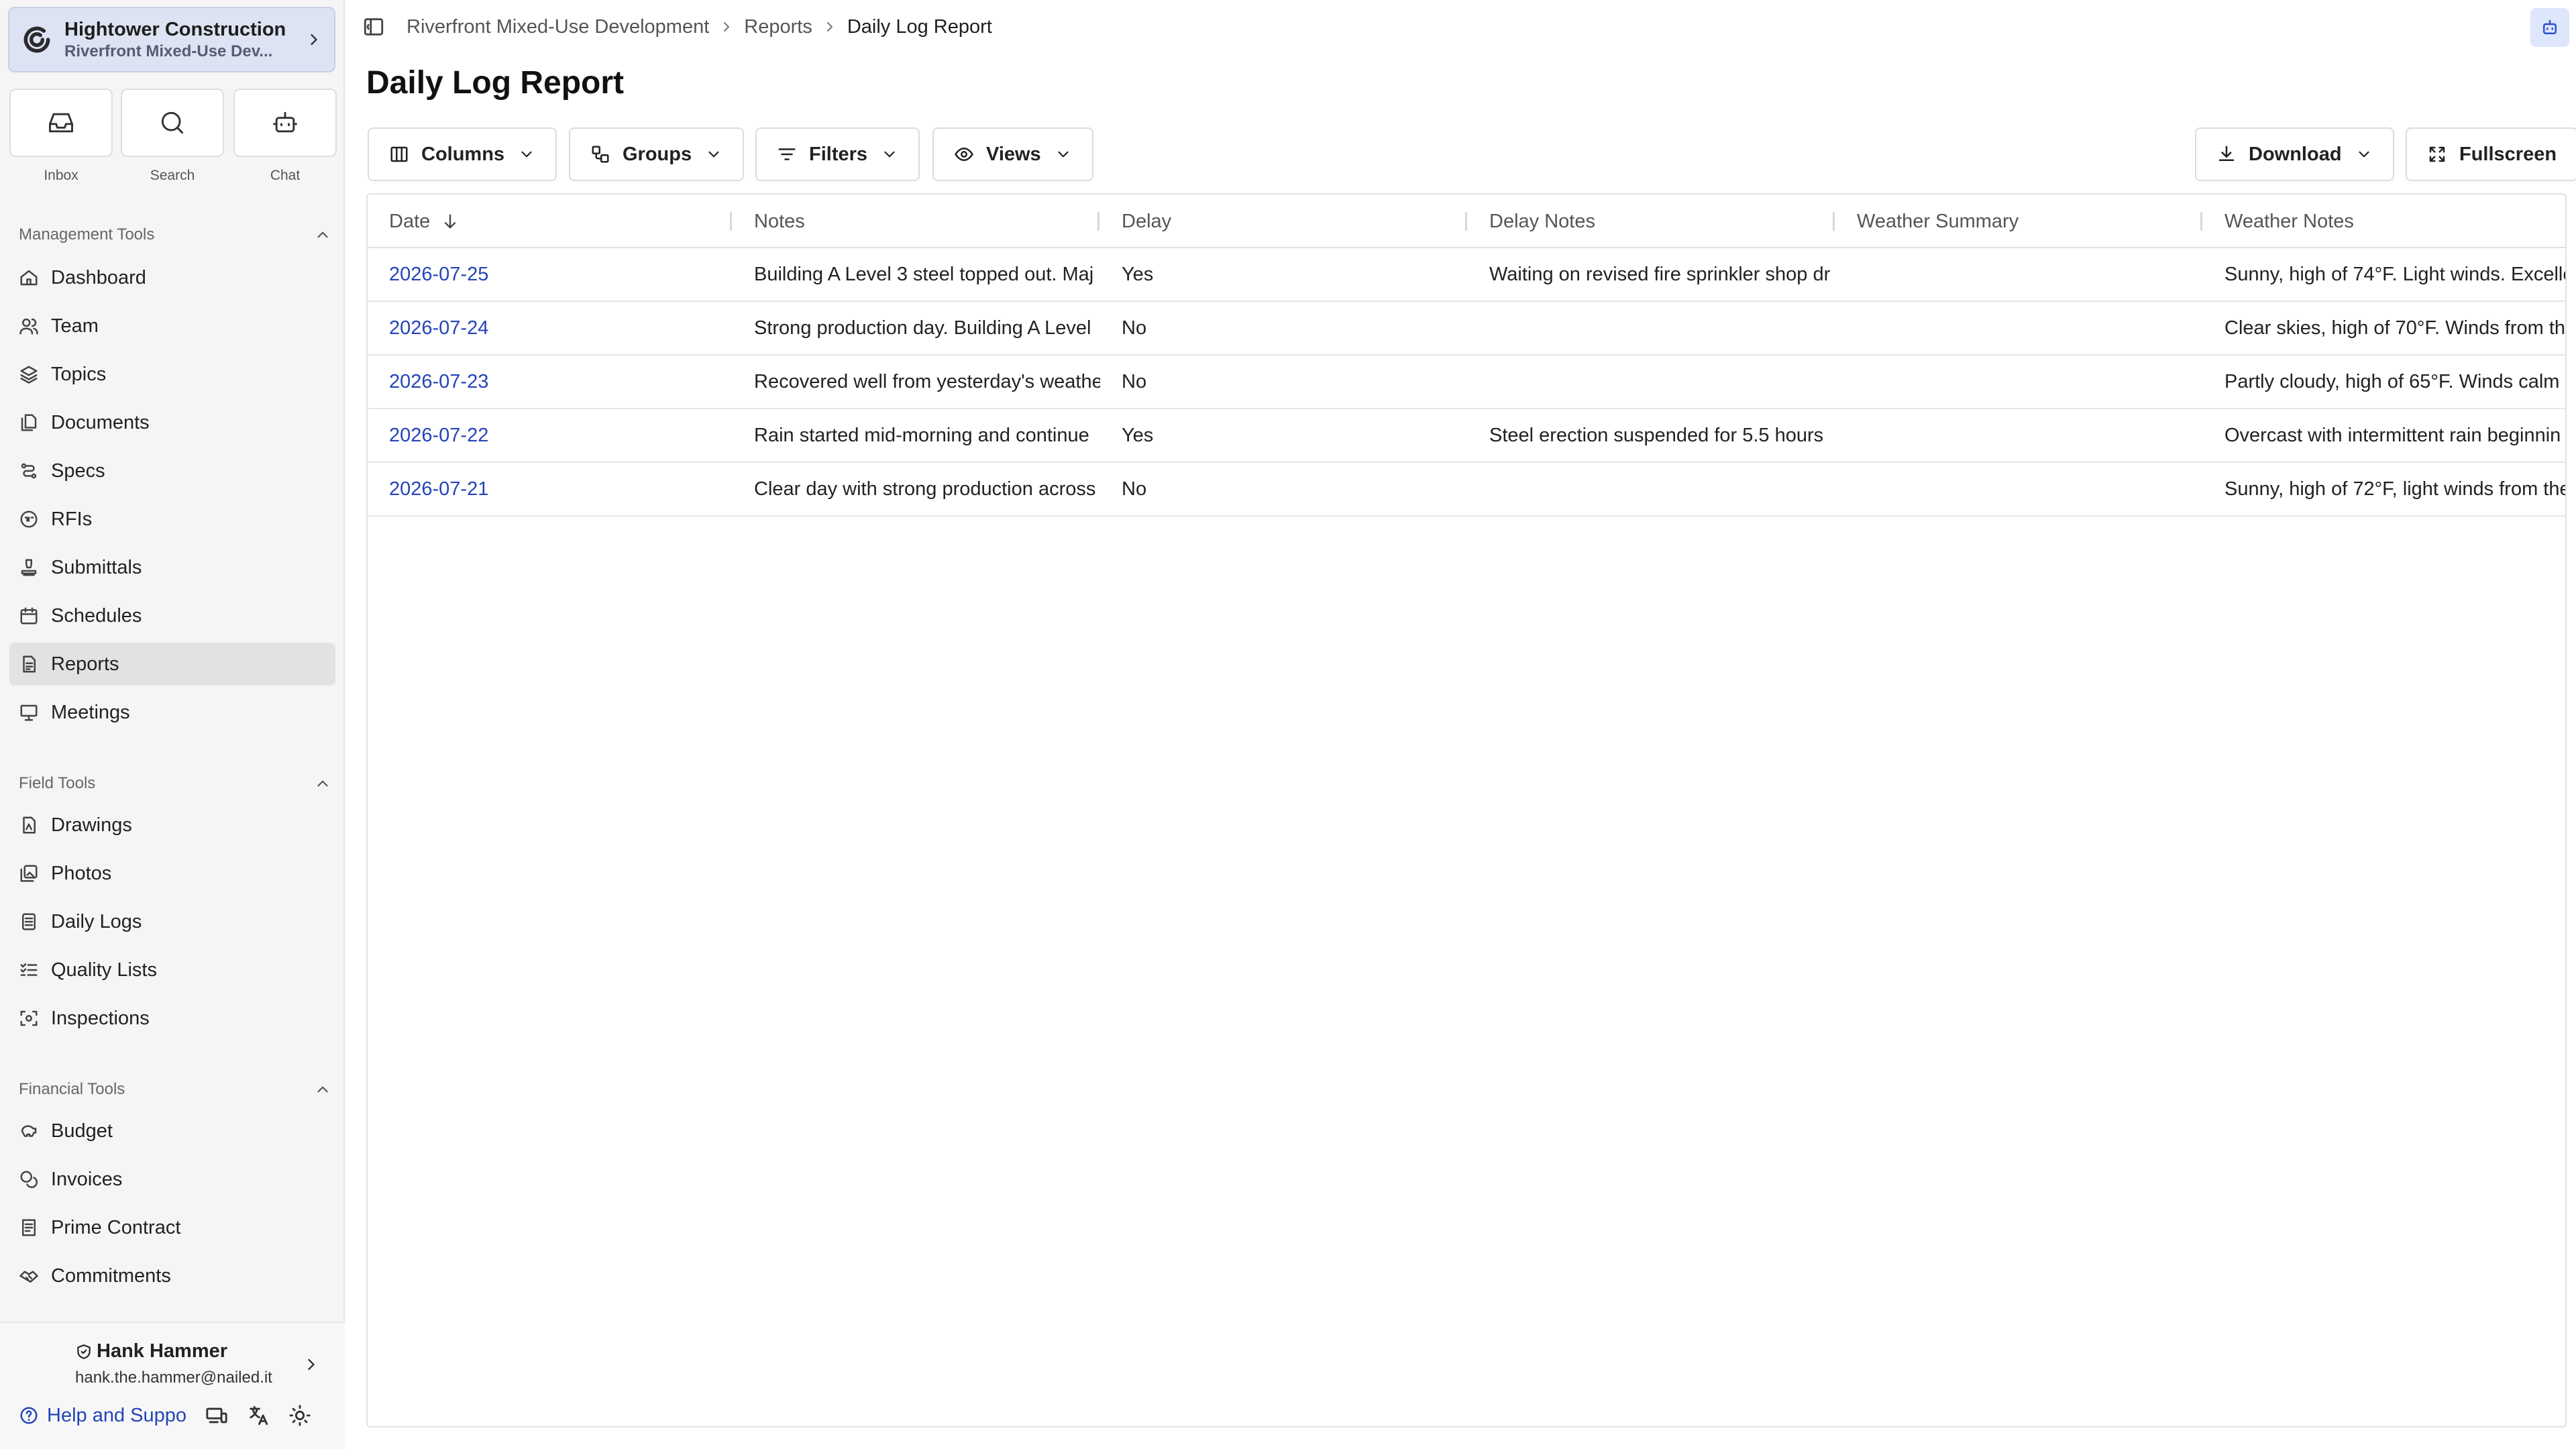 The image size is (2576, 1449). I want to click on column-header-label: Delay Notes, so click(1542, 221).